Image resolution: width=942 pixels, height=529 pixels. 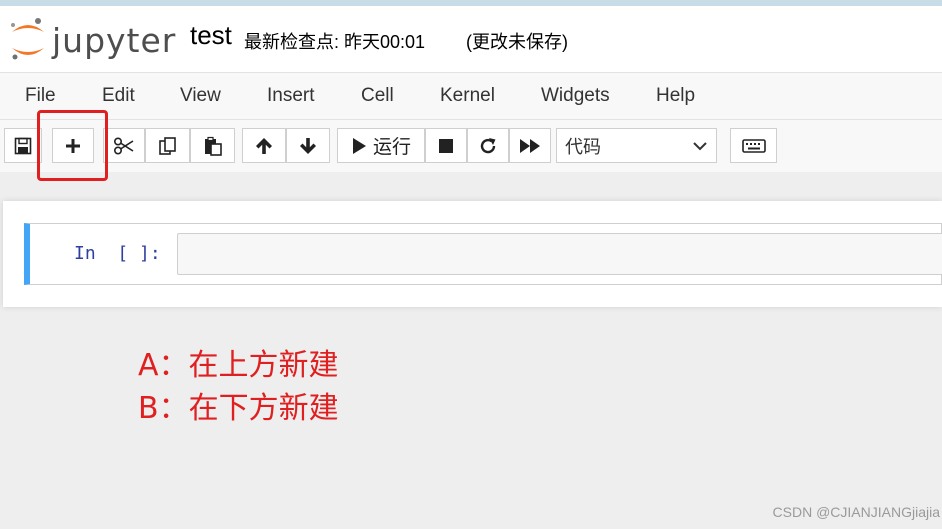 I want to click on code-cell: In [ ]:, so click(x=483, y=254).